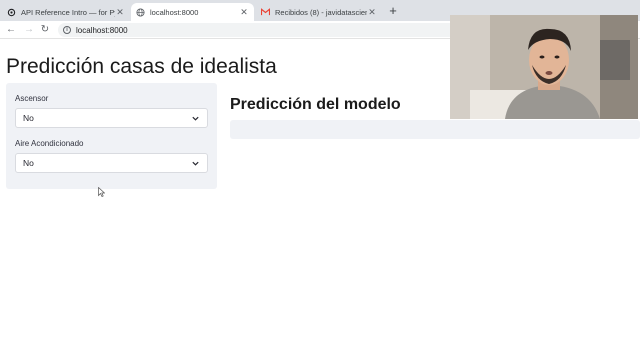 The width and height of the screenshot is (640, 360). I want to click on webcam-overlay, so click(544, 67).